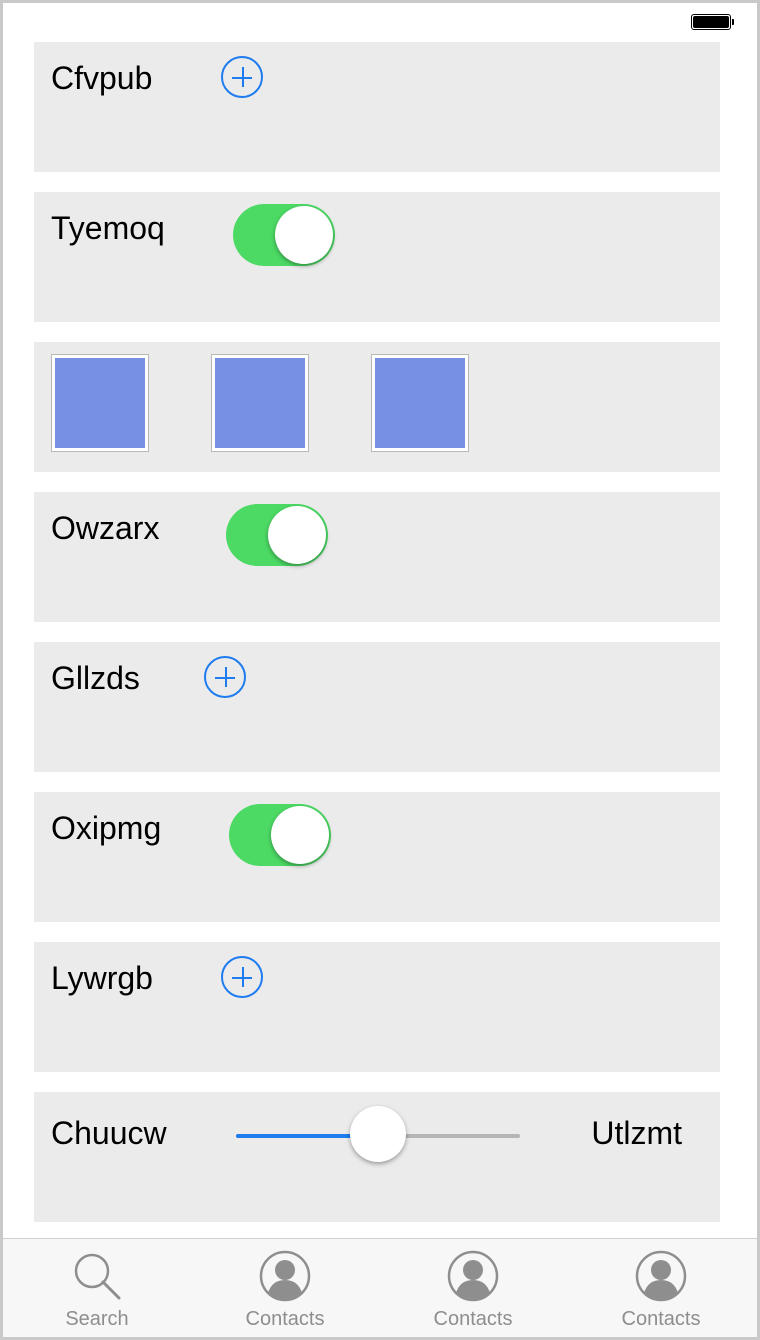 Image resolution: width=760 pixels, height=1340 pixels. Describe the element at coordinates (377, 257) in the screenshot. I see `row-tyemoq: Tyemoq` at that location.